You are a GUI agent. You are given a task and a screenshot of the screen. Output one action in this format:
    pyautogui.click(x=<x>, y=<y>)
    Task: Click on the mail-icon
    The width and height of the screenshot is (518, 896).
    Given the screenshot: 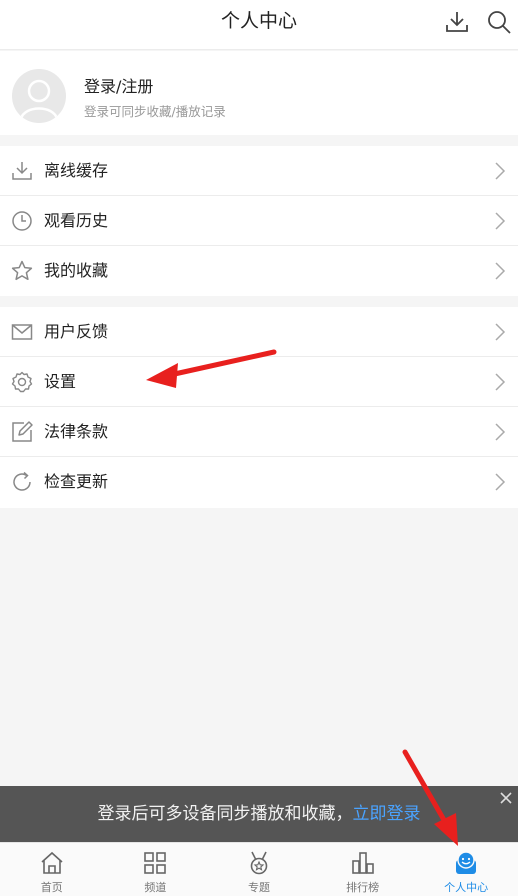 What is the action you would take?
    pyautogui.click(x=22, y=332)
    